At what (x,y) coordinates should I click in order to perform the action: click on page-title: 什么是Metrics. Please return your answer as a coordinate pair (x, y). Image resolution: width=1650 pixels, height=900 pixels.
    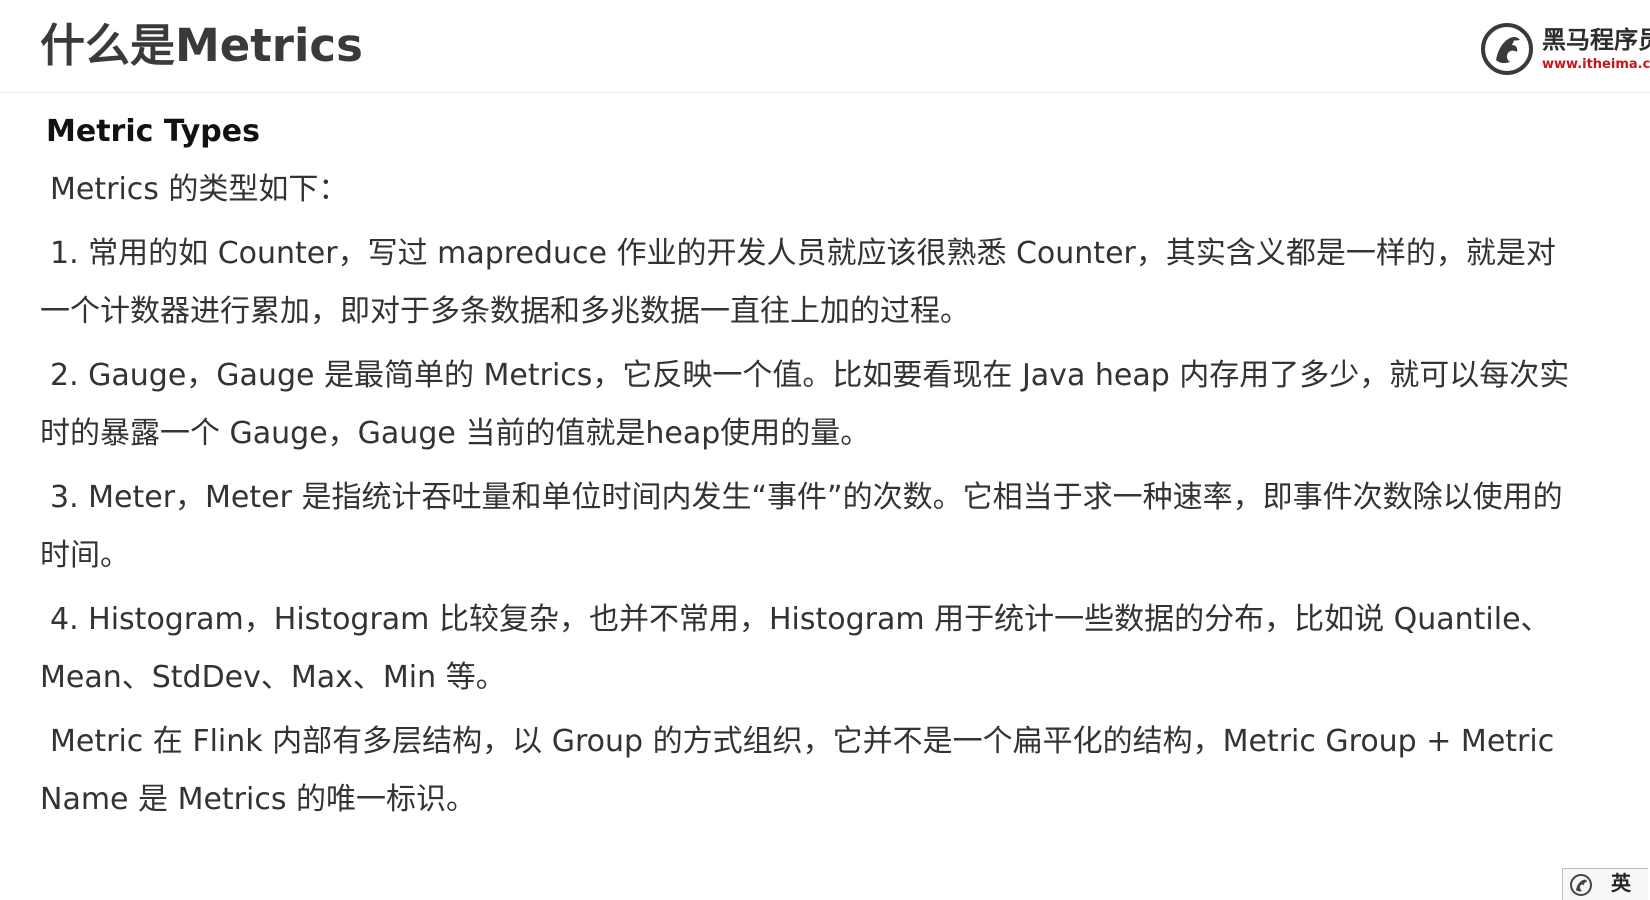
    Looking at the image, I should click on (201, 45).